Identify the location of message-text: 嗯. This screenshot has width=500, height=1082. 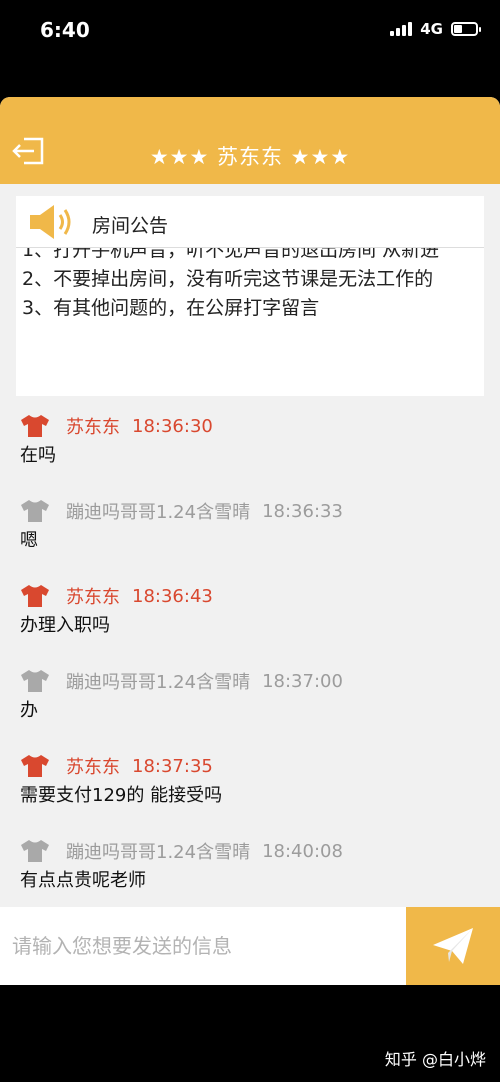
(29, 540).